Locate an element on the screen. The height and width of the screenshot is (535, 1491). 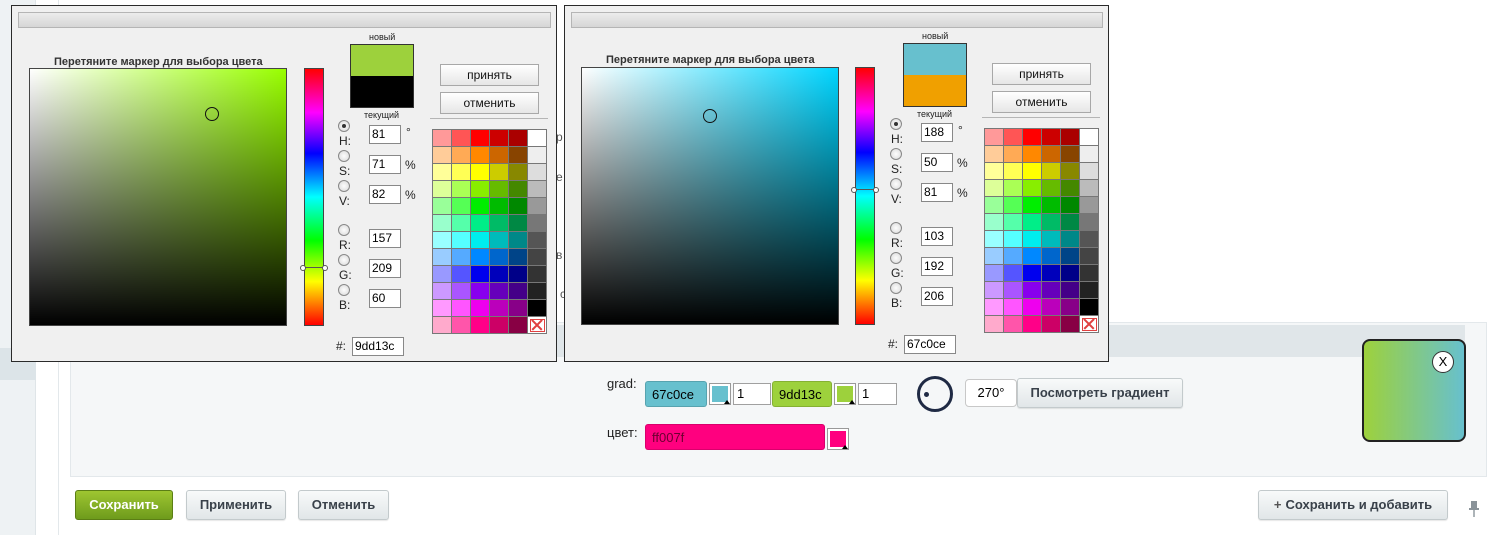
gradient-stop1-hex: 67c0ce is located at coordinates (676, 394).